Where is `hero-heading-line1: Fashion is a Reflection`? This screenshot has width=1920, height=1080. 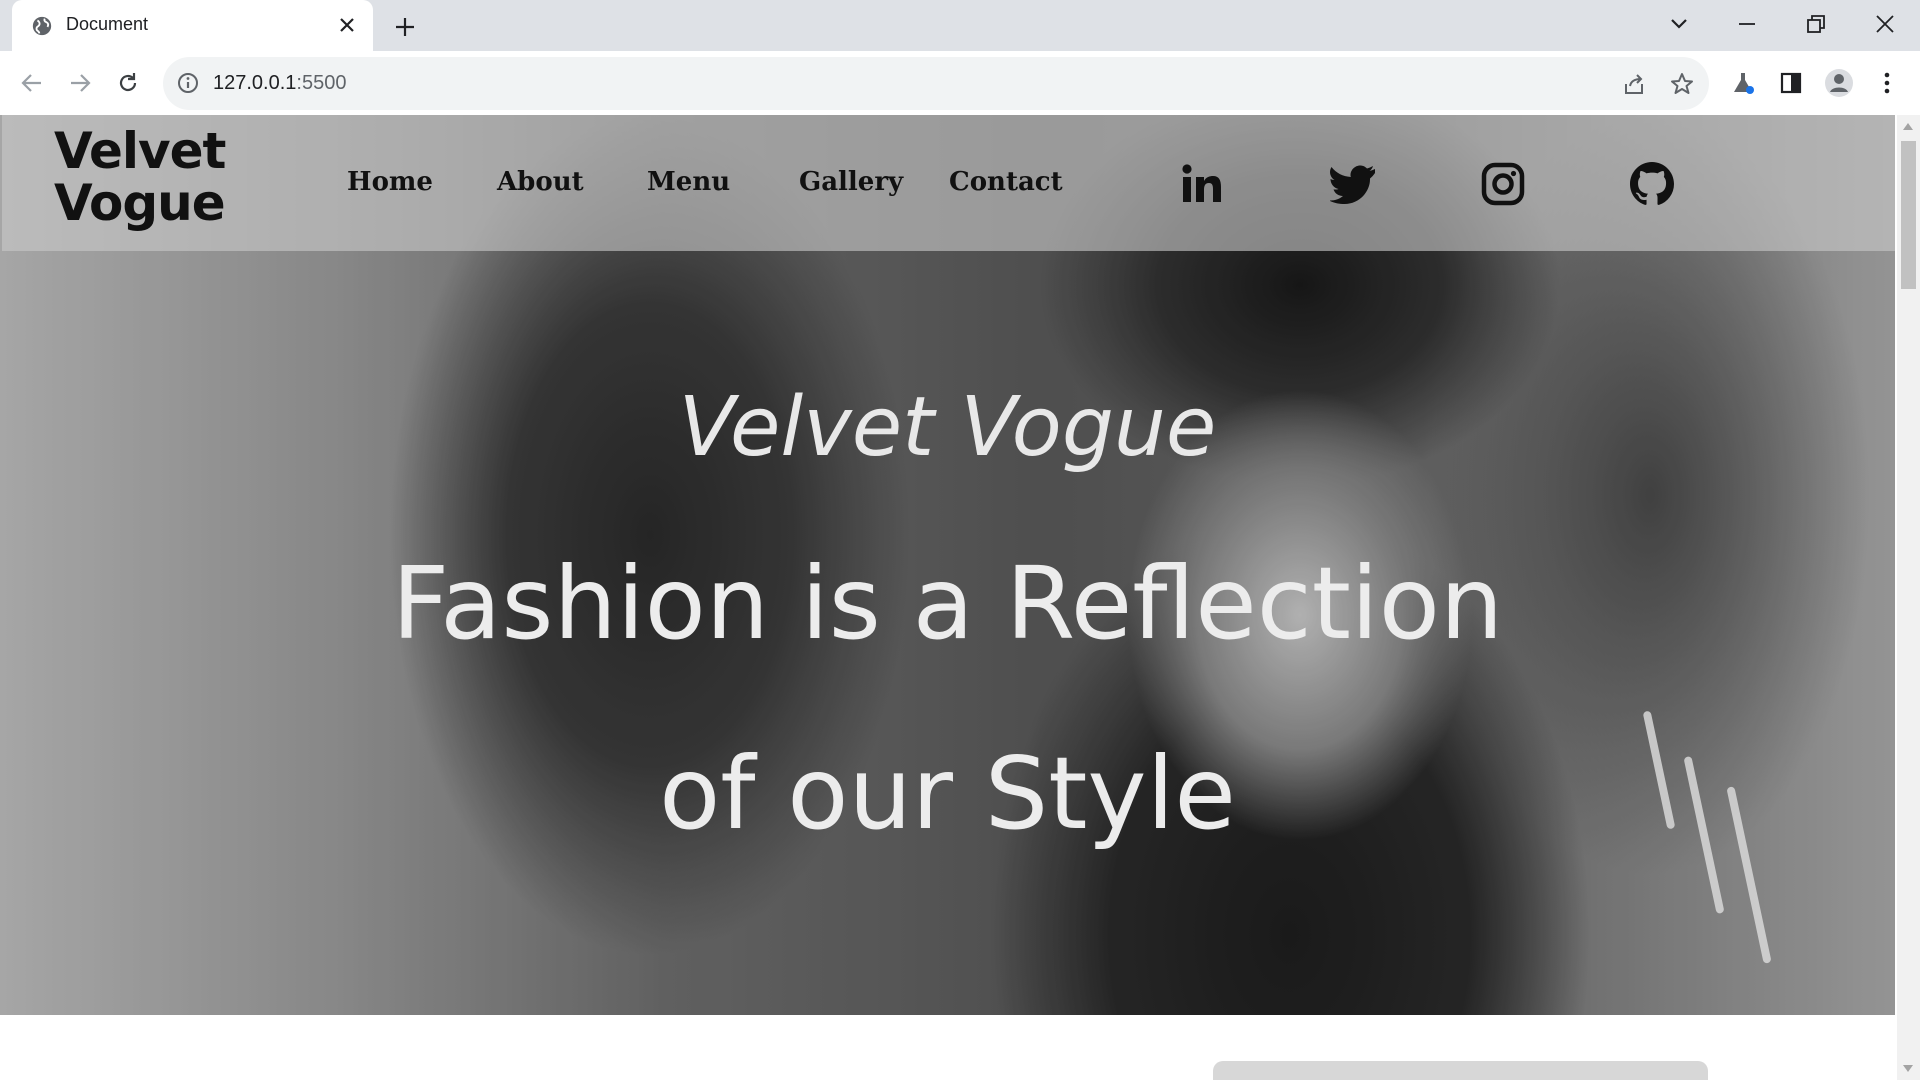
hero-heading-line1: Fashion is a Reflection is located at coordinates (947, 603).